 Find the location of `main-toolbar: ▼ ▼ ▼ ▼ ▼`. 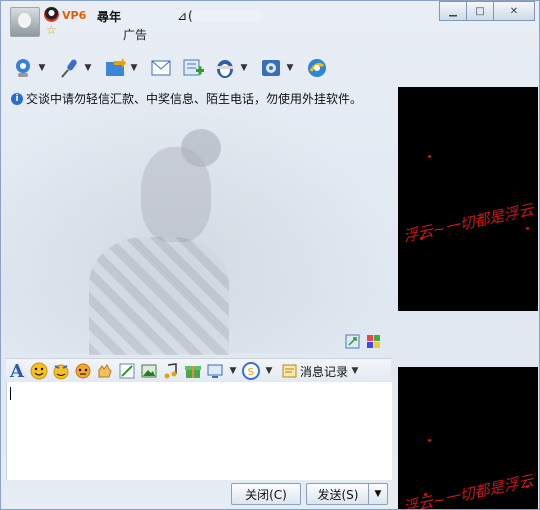

main-toolbar: ▼ ▼ ▼ ▼ ▼ is located at coordinates (170, 68).